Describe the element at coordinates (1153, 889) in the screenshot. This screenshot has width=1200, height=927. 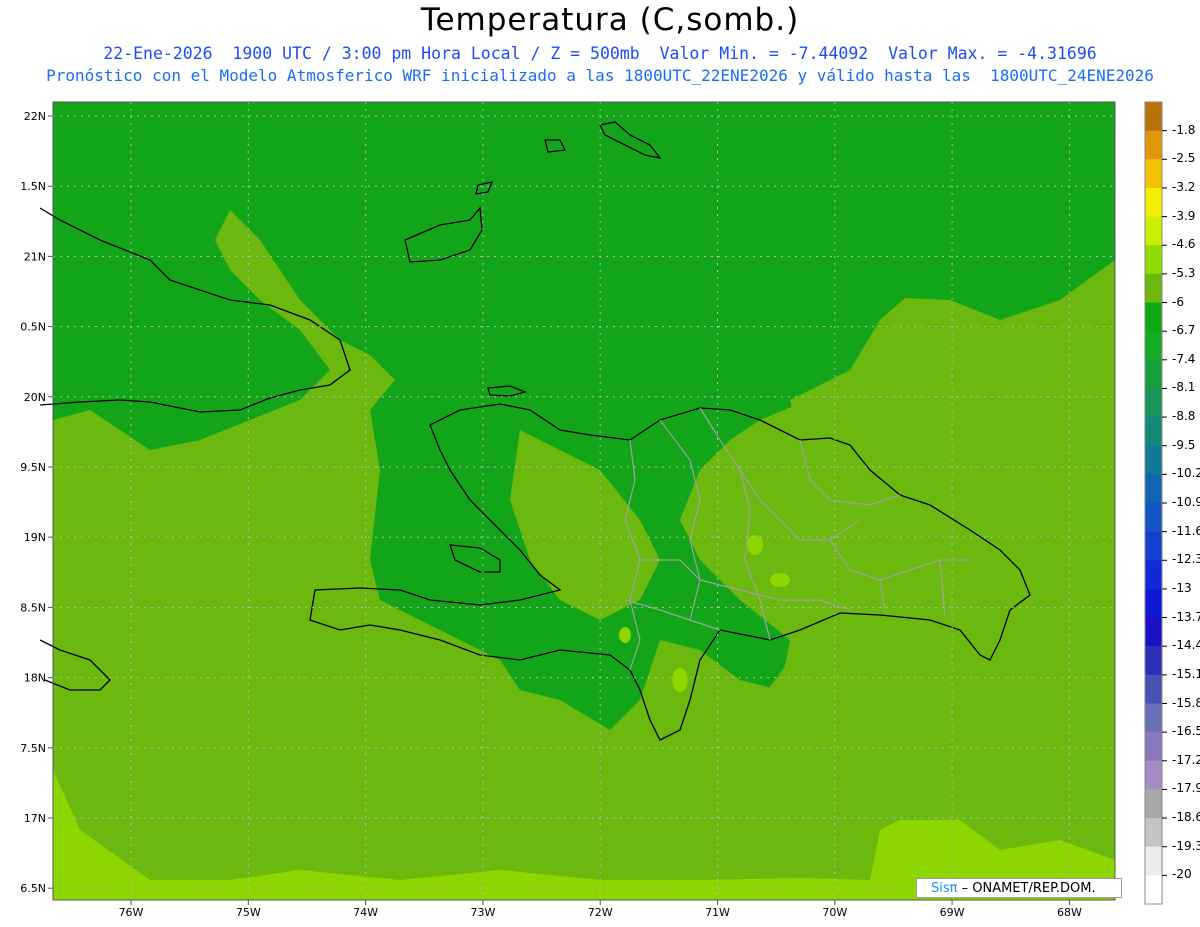
I see `colorbar-swatch-below-min` at that location.